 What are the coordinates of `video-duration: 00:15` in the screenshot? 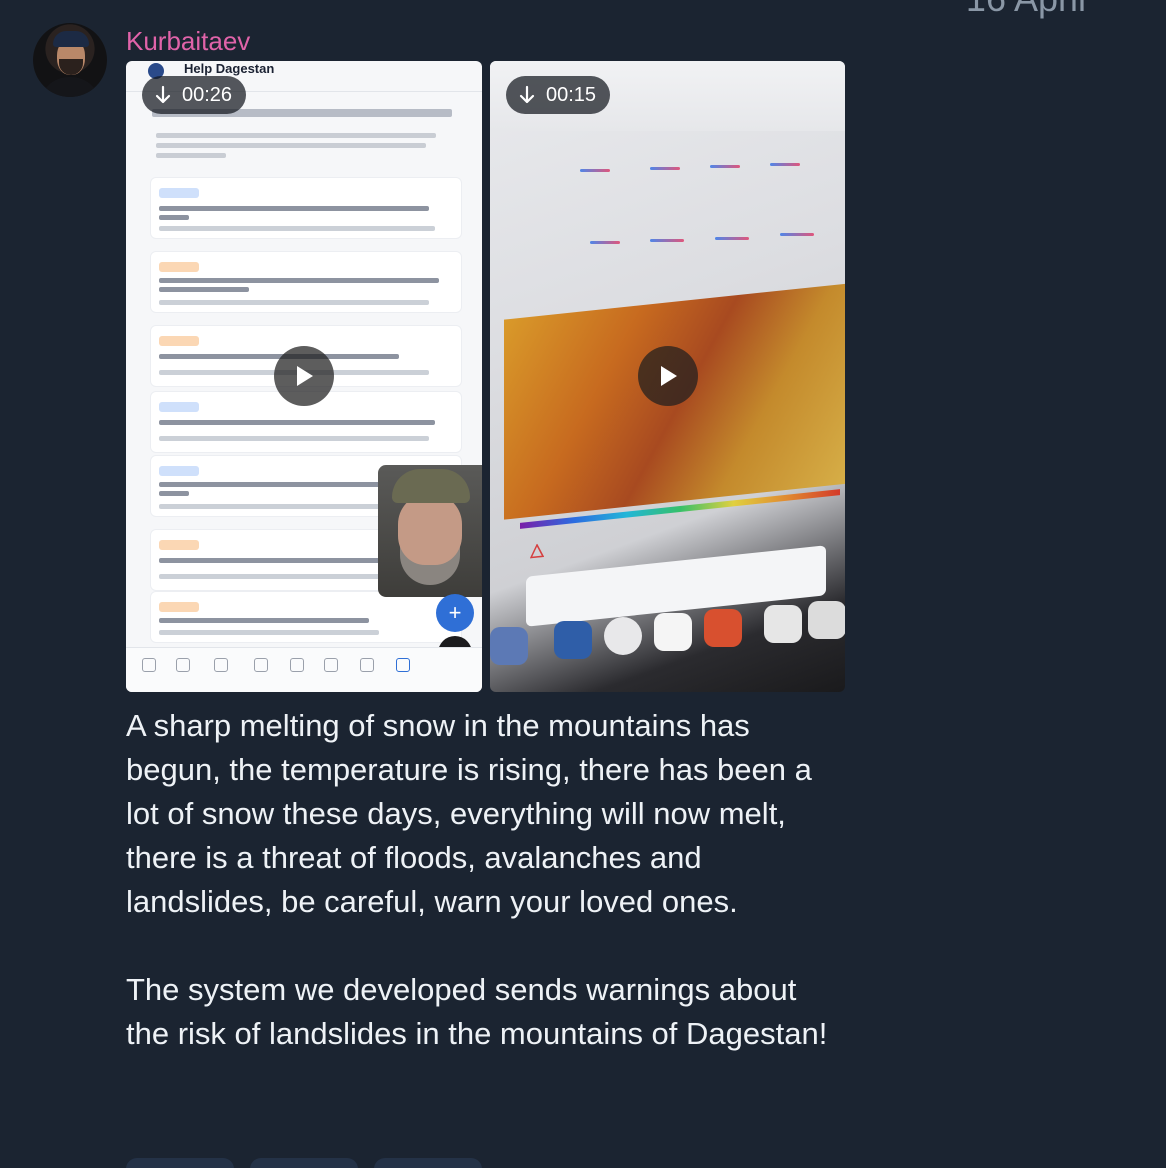 It's located at (571, 94).